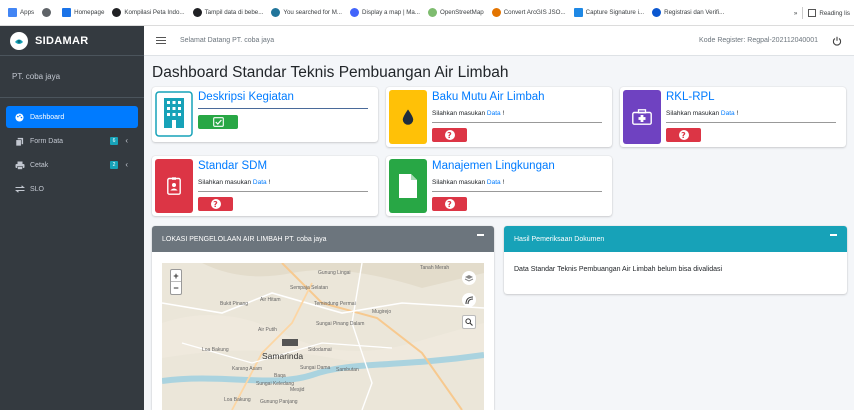 The image size is (854, 410). Describe the element at coordinates (469, 278) in the screenshot. I see `layers-icon` at that location.